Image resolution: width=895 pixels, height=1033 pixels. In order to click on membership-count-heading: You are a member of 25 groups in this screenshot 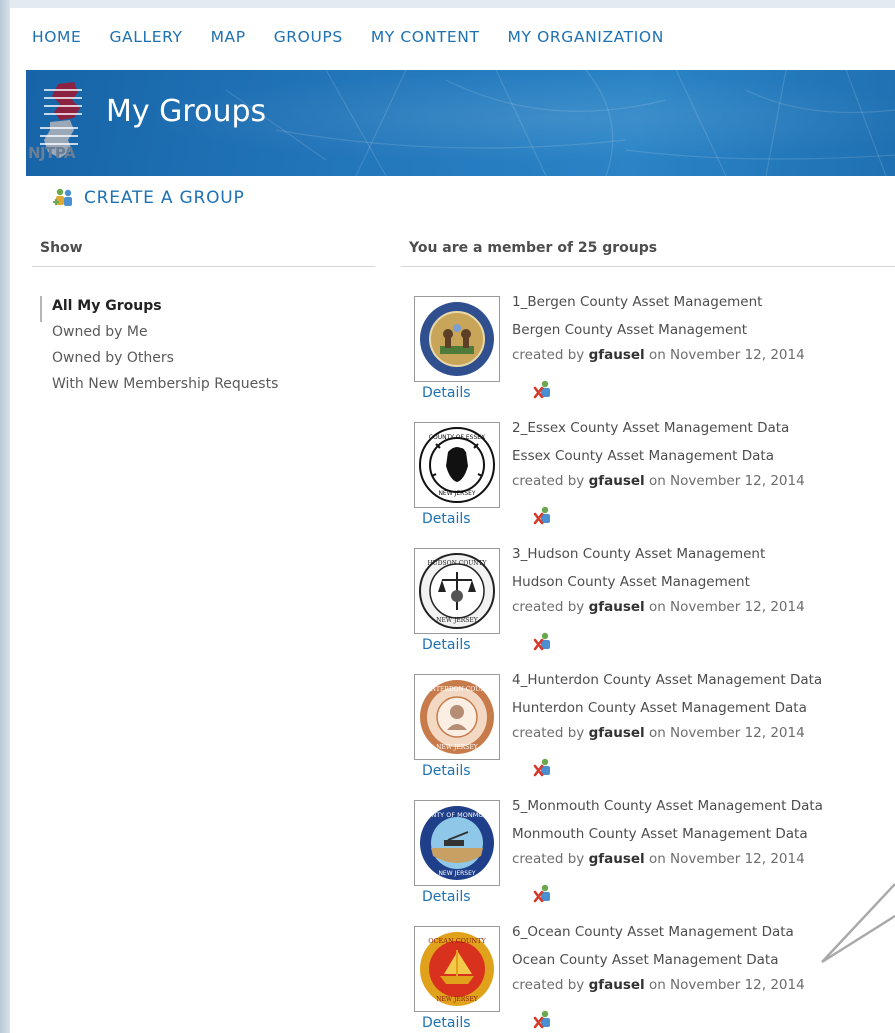, I will do `click(533, 248)`.